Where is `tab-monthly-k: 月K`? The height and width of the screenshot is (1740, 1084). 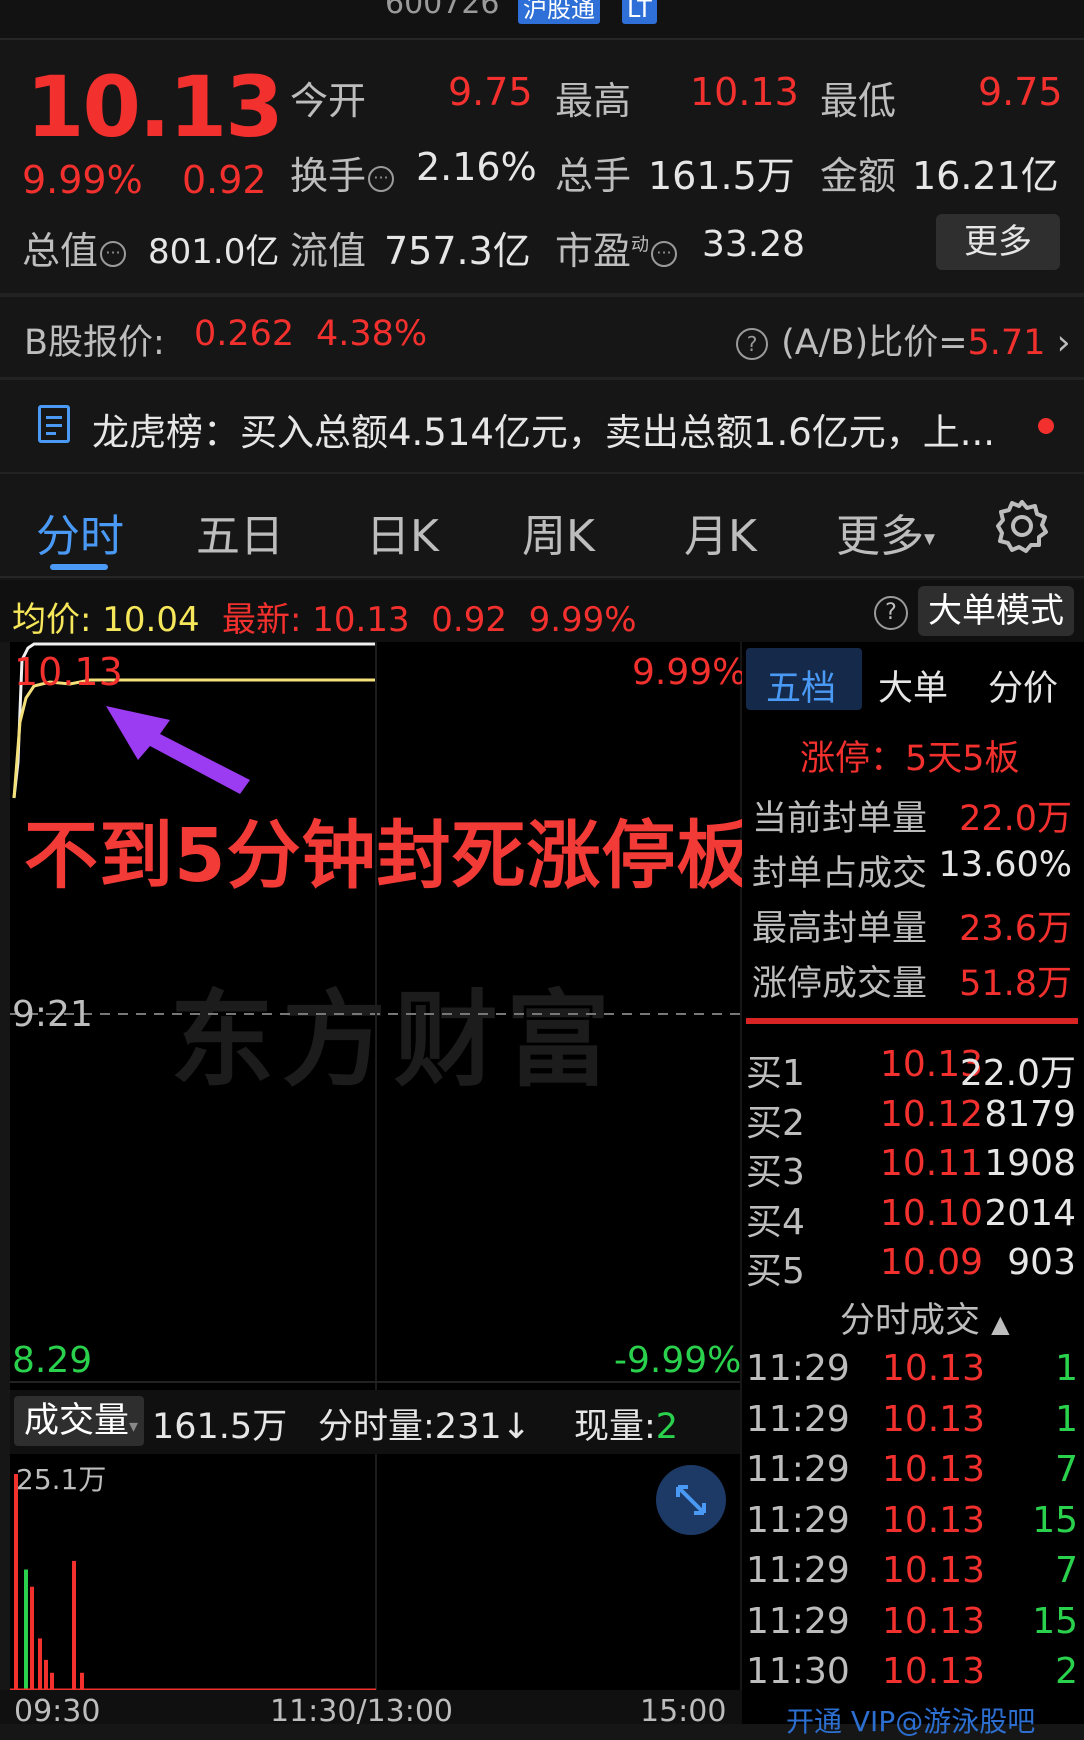
tab-monthly-k: 月K is located at coordinates (720, 532).